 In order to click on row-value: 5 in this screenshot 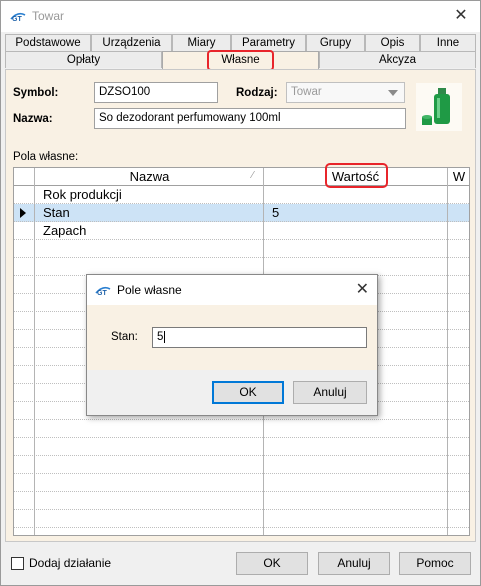, I will do `click(276, 212)`.